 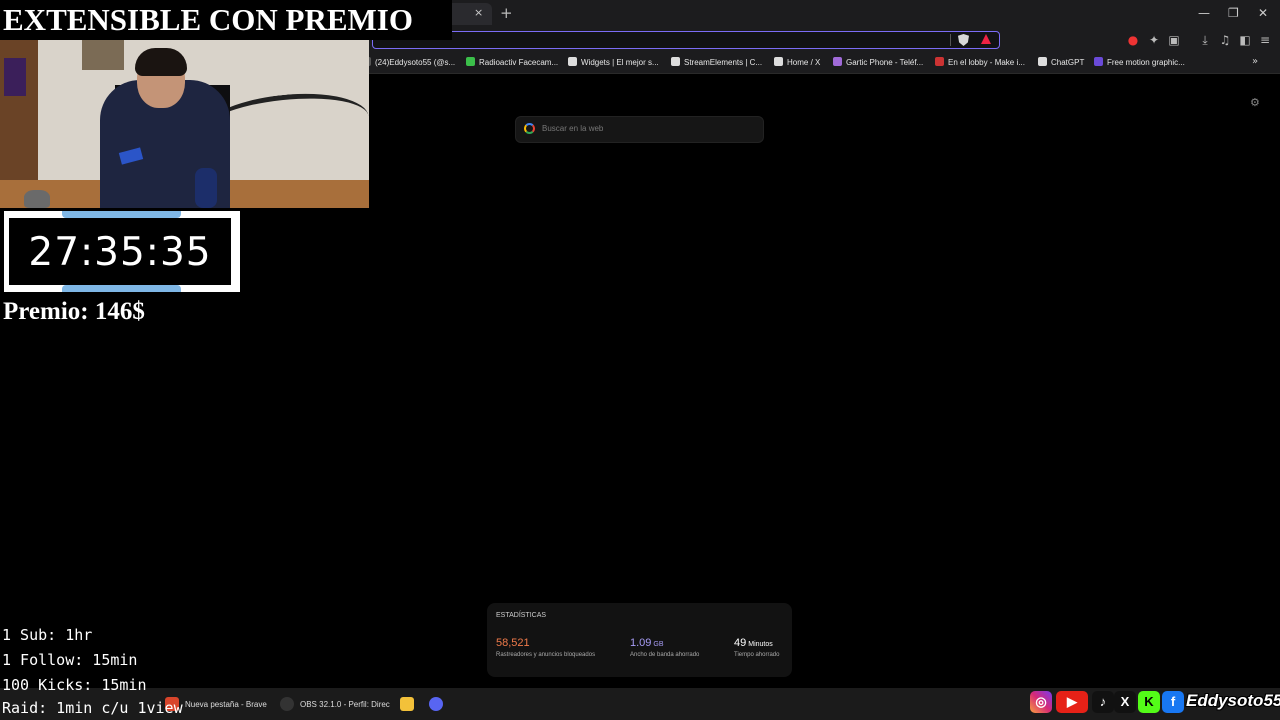 I want to click on close-window-icon: ✕, so click(x=1263, y=13).